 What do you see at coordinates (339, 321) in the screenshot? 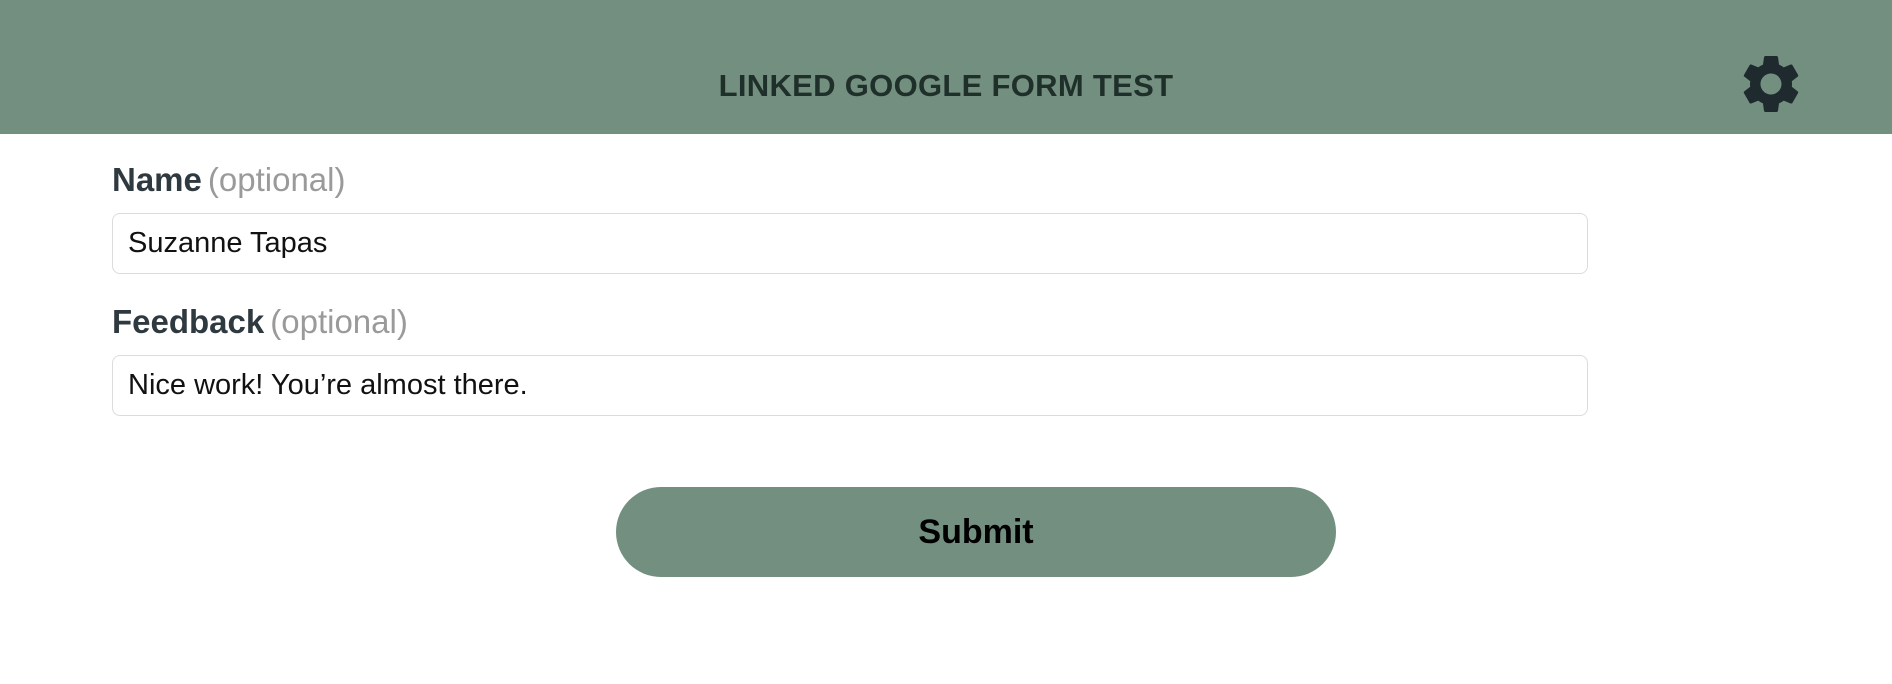
I see `feedback-optional-hint: (optional)` at bounding box center [339, 321].